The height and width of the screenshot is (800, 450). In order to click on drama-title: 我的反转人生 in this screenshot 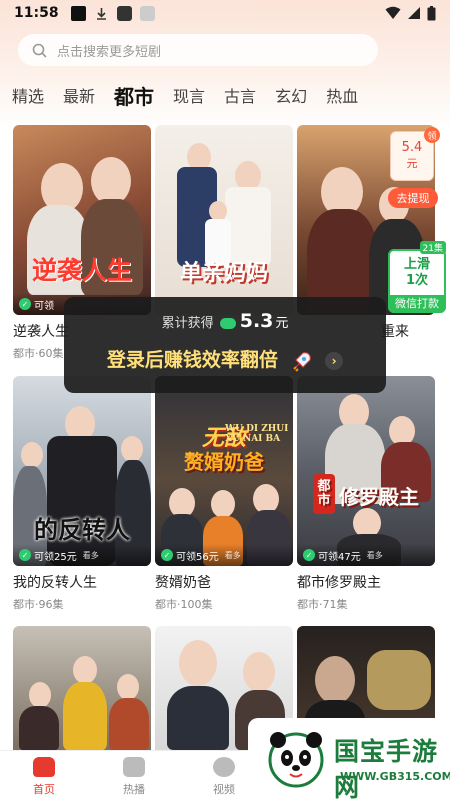, I will do `click(55, 583)`.